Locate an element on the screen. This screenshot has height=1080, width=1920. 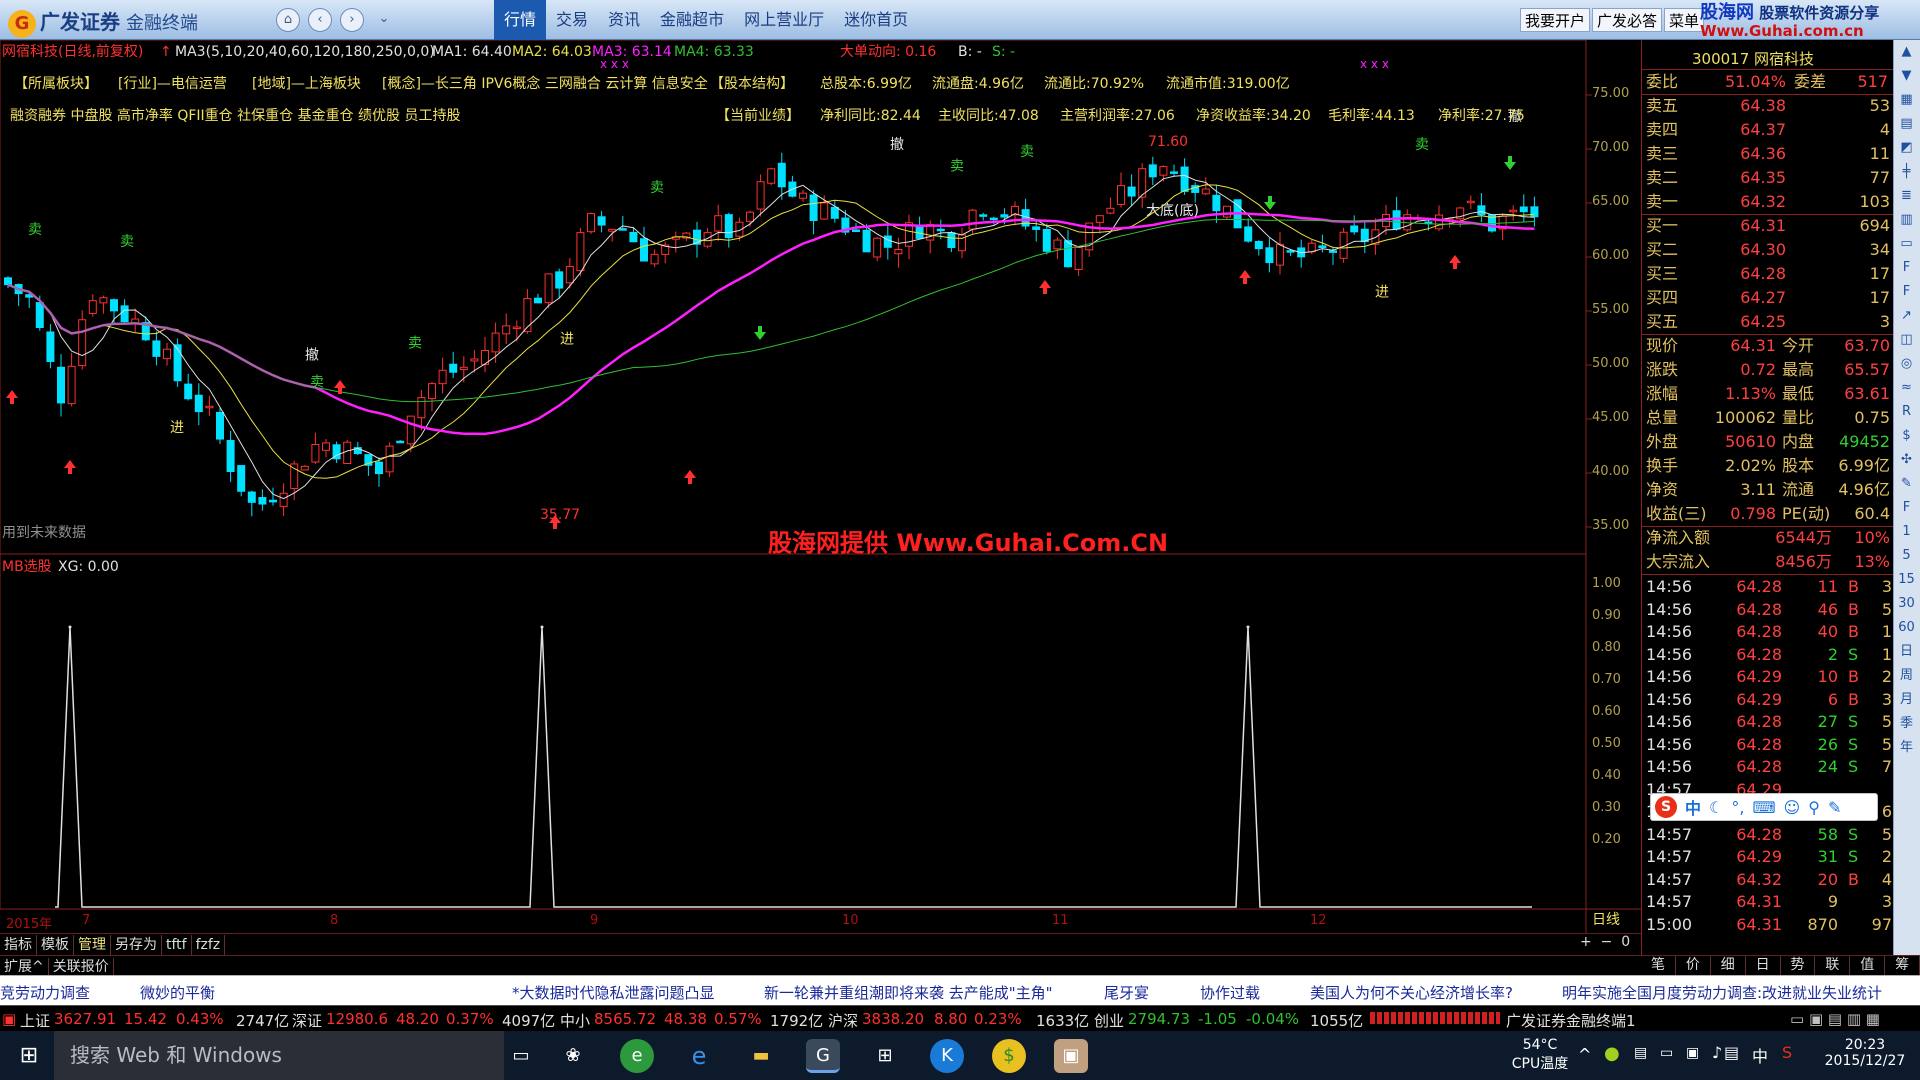
circle-icon: ◎ is located at coordinates (1906, 364).